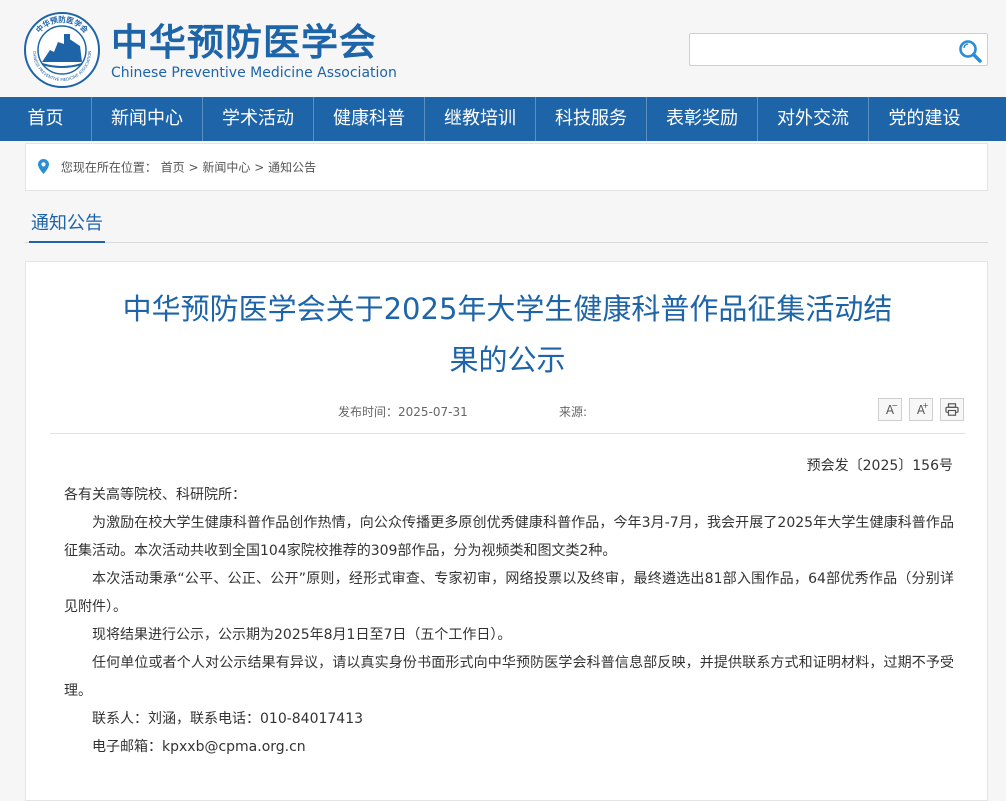 This screenshot has height=801, width=1006. What do you see at coordinates (433, 412) in the screenshot?
I see `publish-date: 2025-07-31` at bounding box center [433, 412].